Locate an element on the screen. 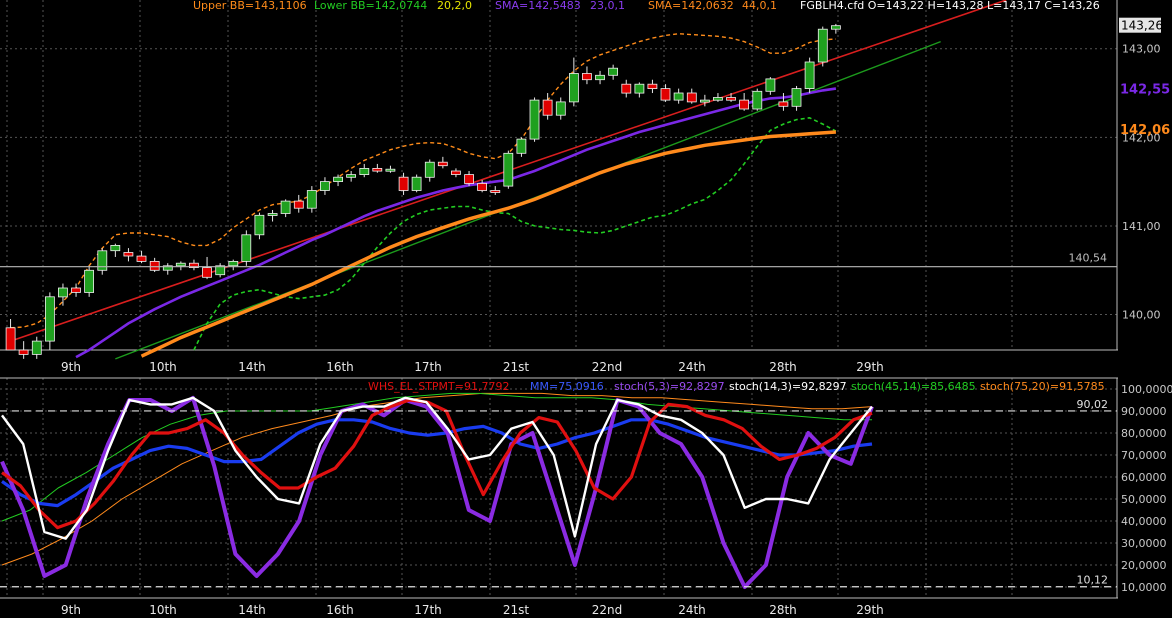 The image size is (1172, 618). oscillator-axis-tick-label: 100,0000 is located at coordinates (1146, 389).